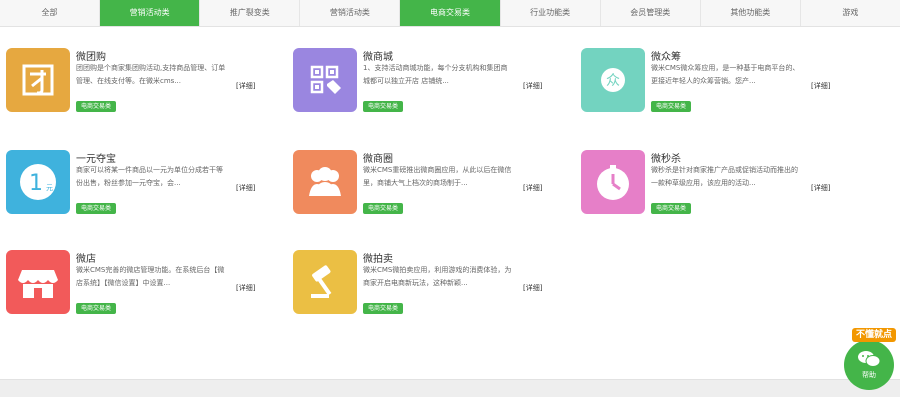  Describe the element at coordinates (250, 13) in the screenshot. I see `tab-promotion: 推广裂变类` at that location.